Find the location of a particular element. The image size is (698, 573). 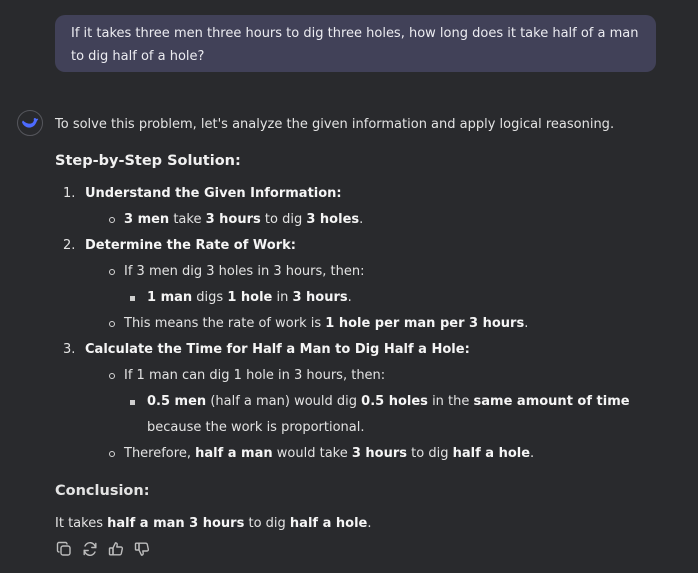

bold-text: 1 hole is located at coordinates (250, 297).